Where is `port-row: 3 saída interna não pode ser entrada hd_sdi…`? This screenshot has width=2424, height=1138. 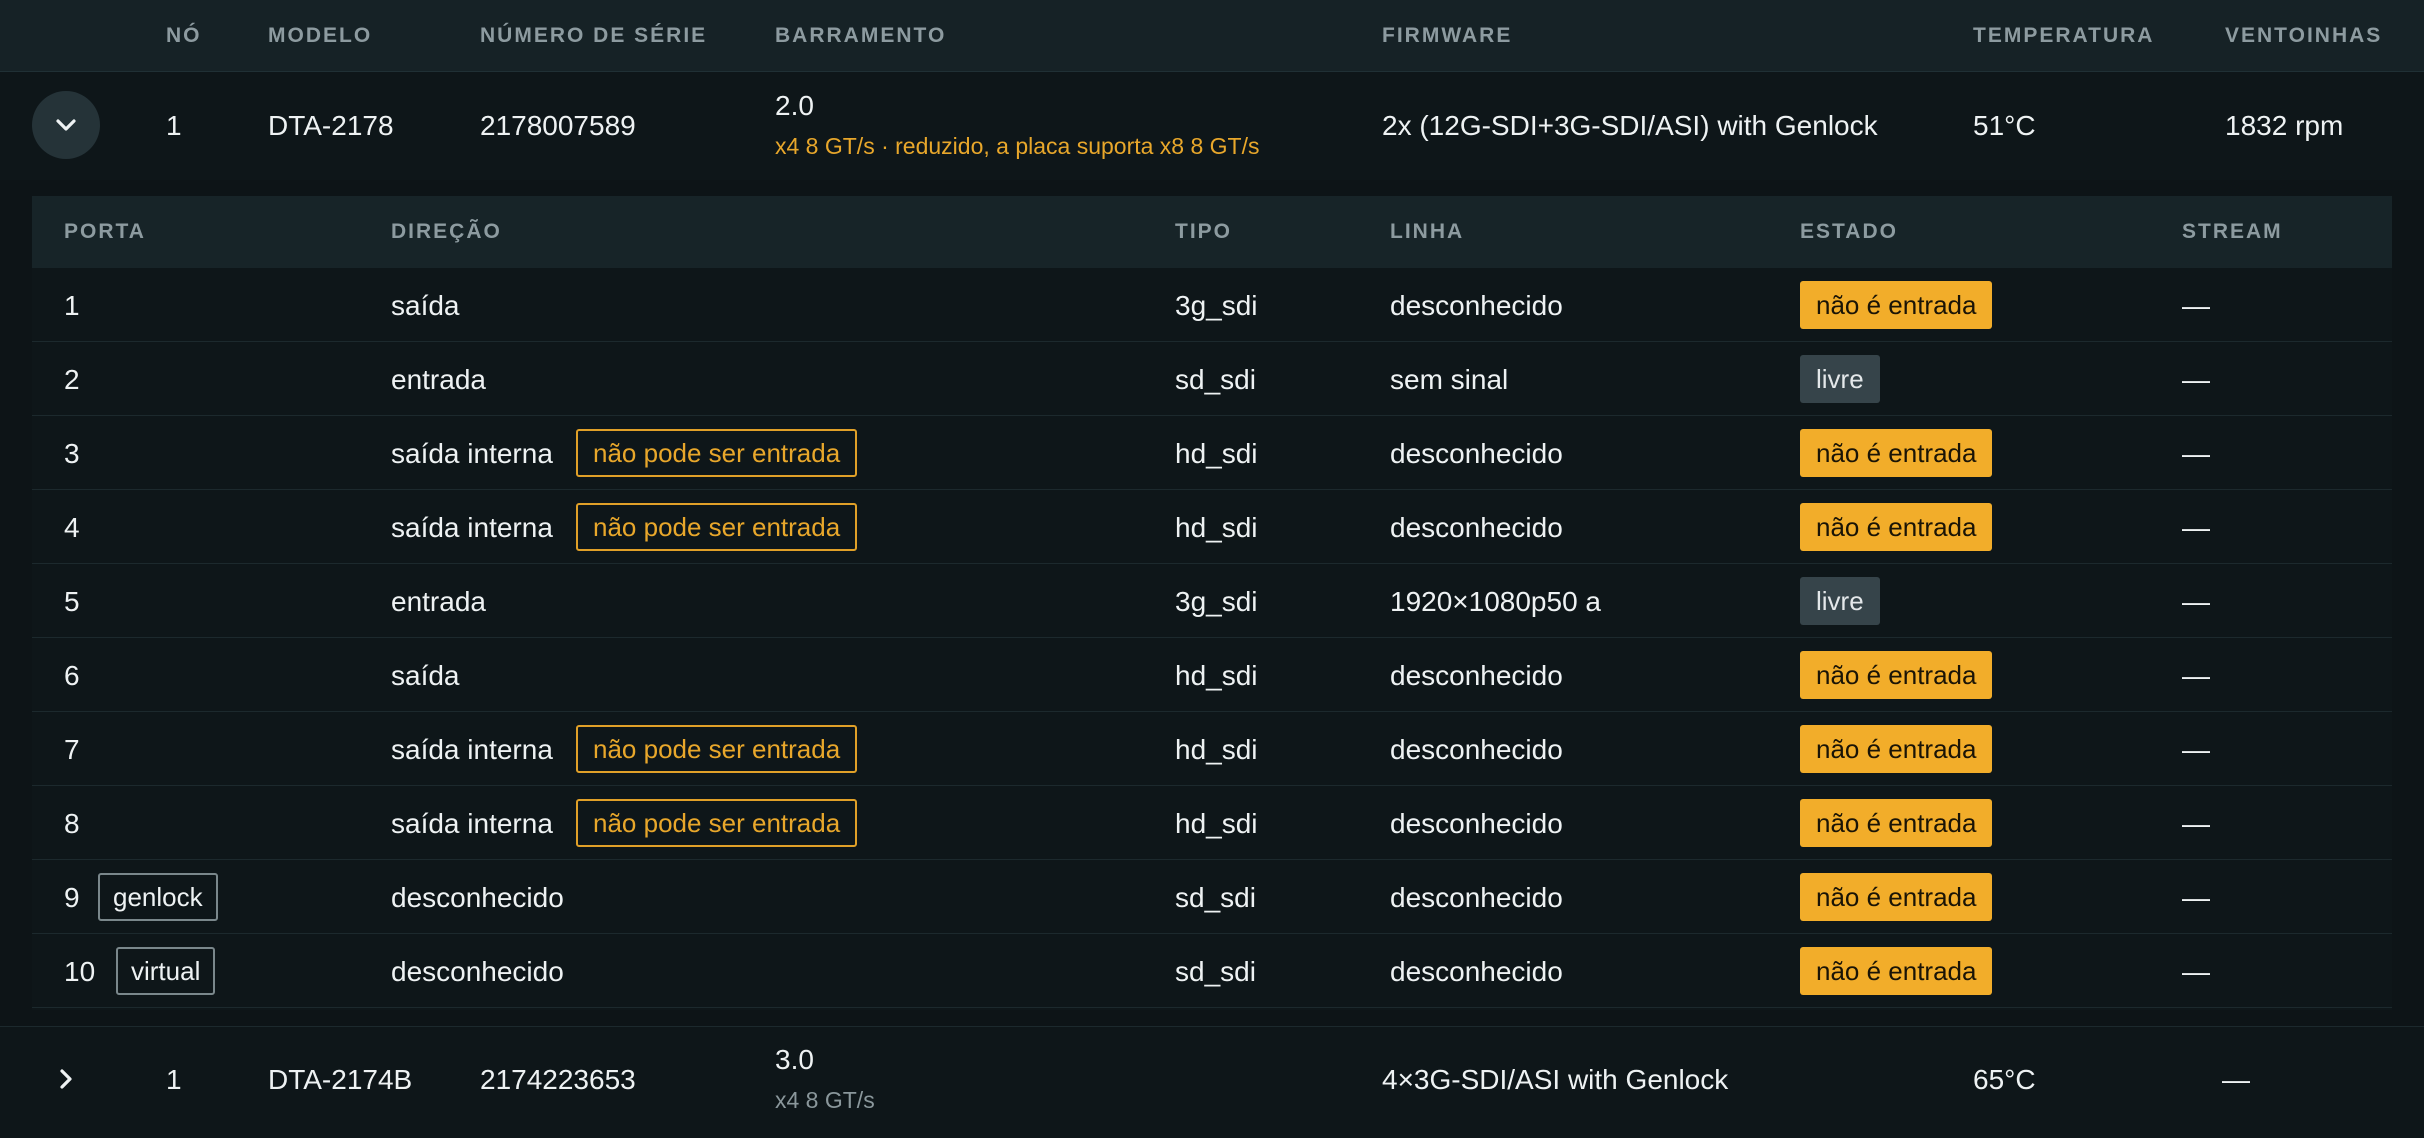 port-row: 3 saída interna não pode ser entrada hd_sdi… is located at coordinates (1212, 453).